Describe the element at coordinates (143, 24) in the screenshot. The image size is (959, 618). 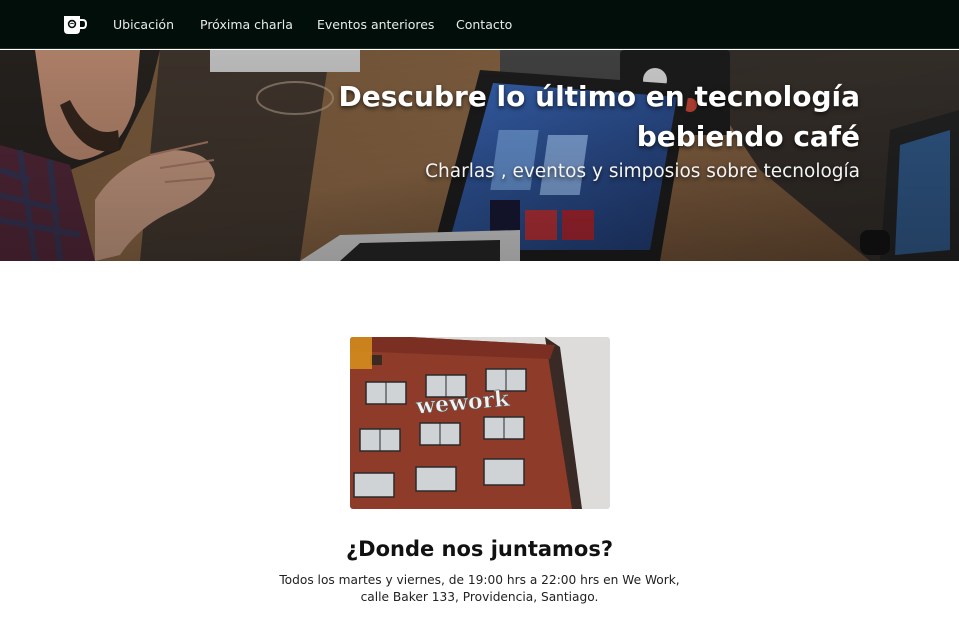
I see `nav-link-ubicacion: Ubicación` at that location.